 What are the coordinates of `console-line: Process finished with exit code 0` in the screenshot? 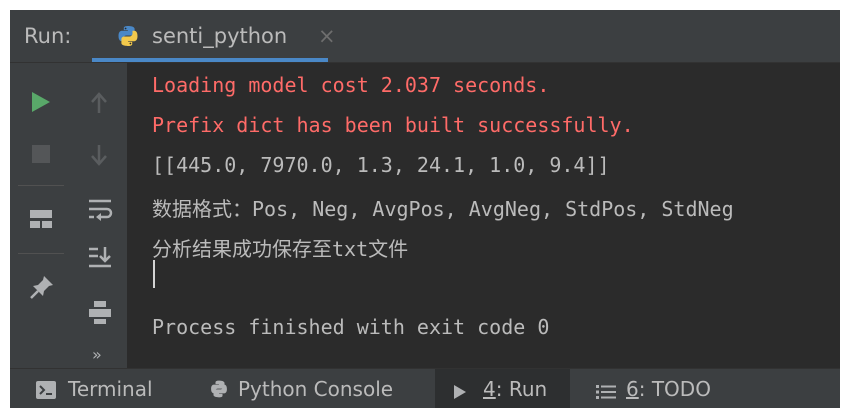 It's located at (351, 327).